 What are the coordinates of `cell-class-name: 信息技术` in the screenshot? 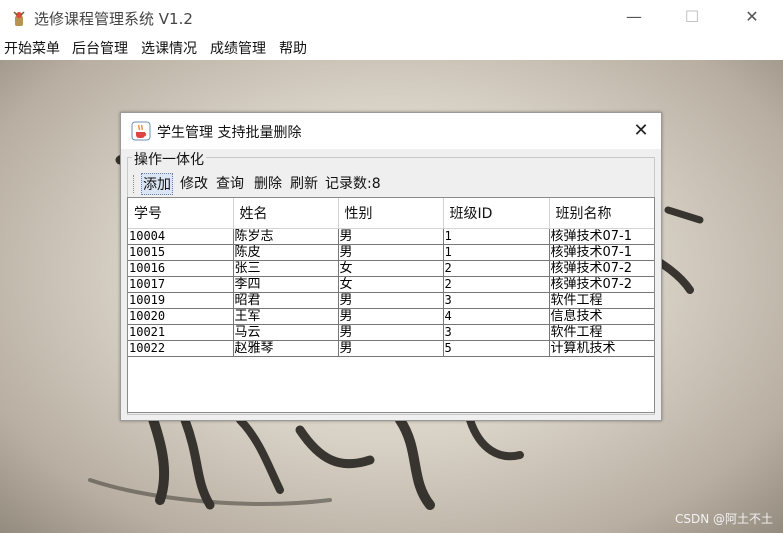 It's located at (601, 316).